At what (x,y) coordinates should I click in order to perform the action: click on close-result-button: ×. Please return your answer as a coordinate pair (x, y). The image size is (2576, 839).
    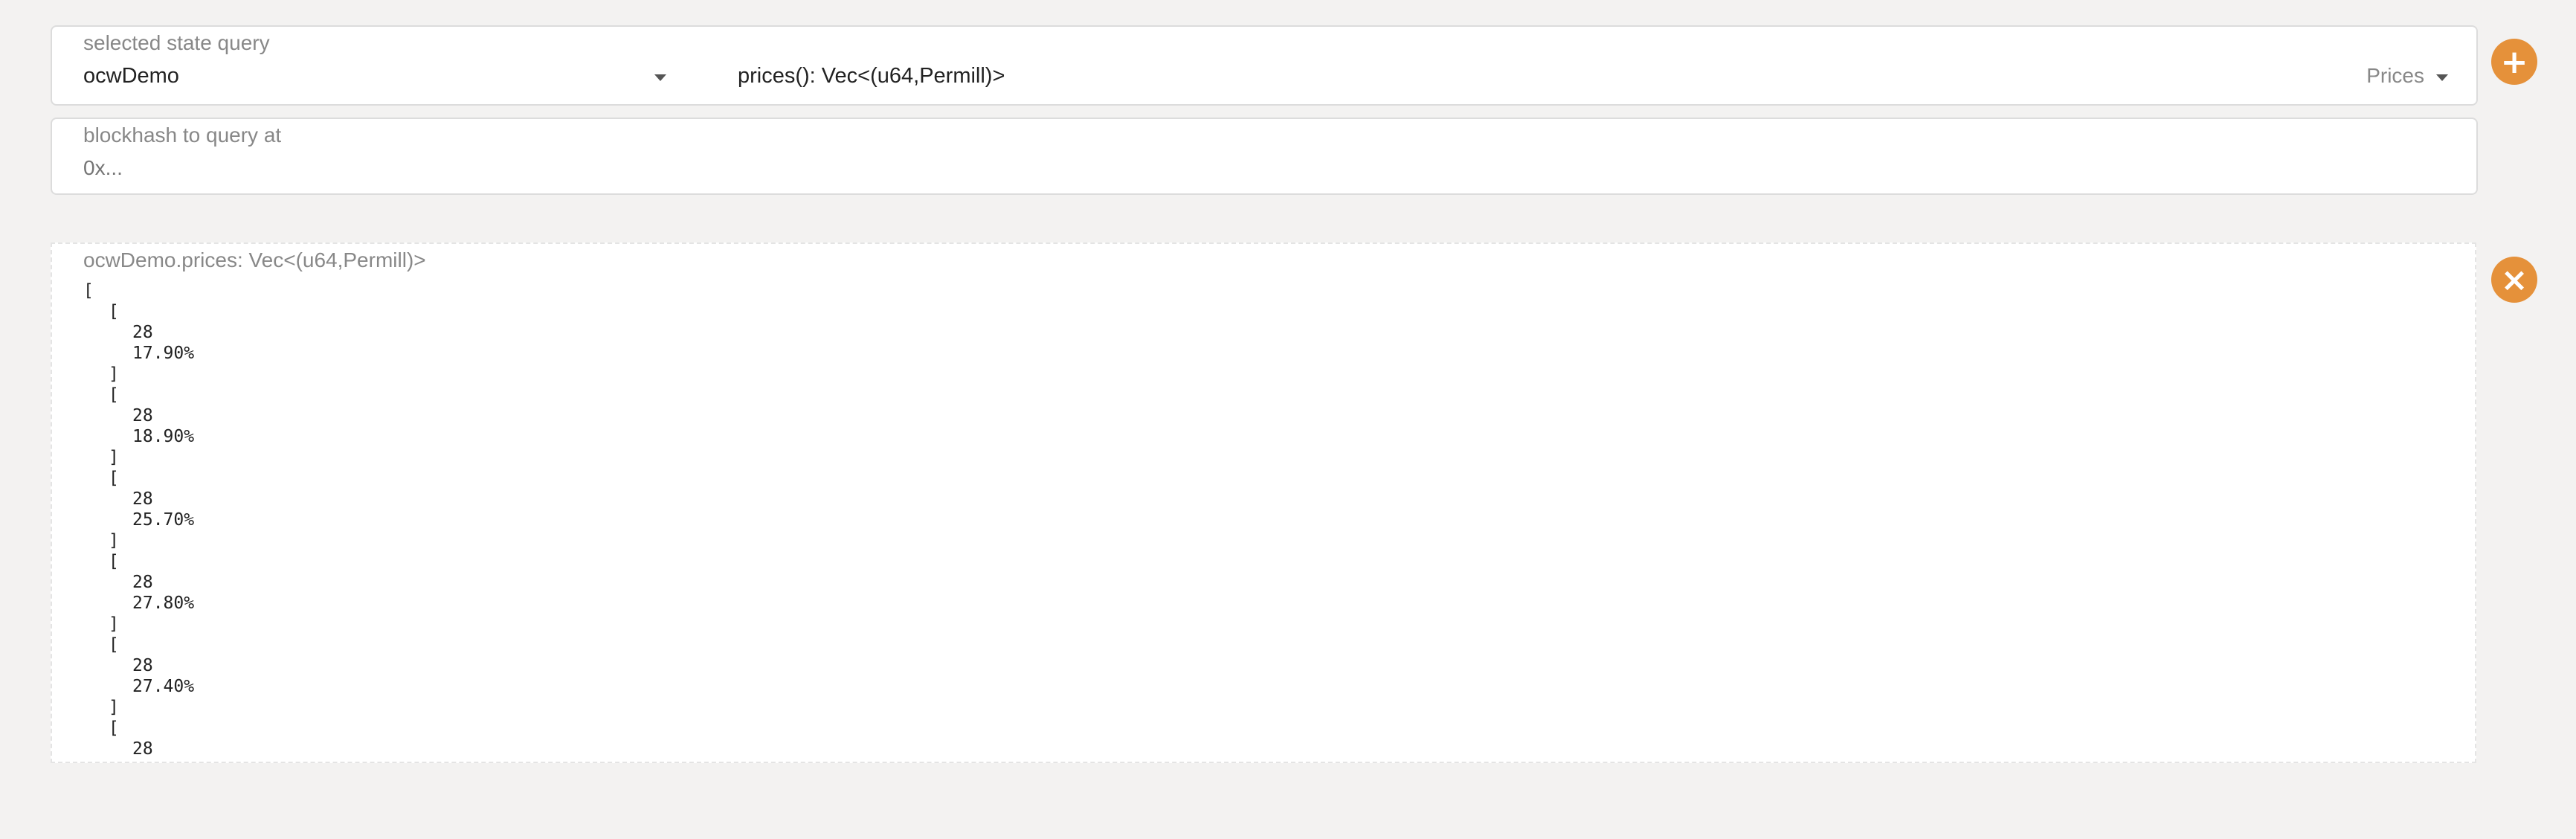
    Looking at the image, I should click on (2514, 280).